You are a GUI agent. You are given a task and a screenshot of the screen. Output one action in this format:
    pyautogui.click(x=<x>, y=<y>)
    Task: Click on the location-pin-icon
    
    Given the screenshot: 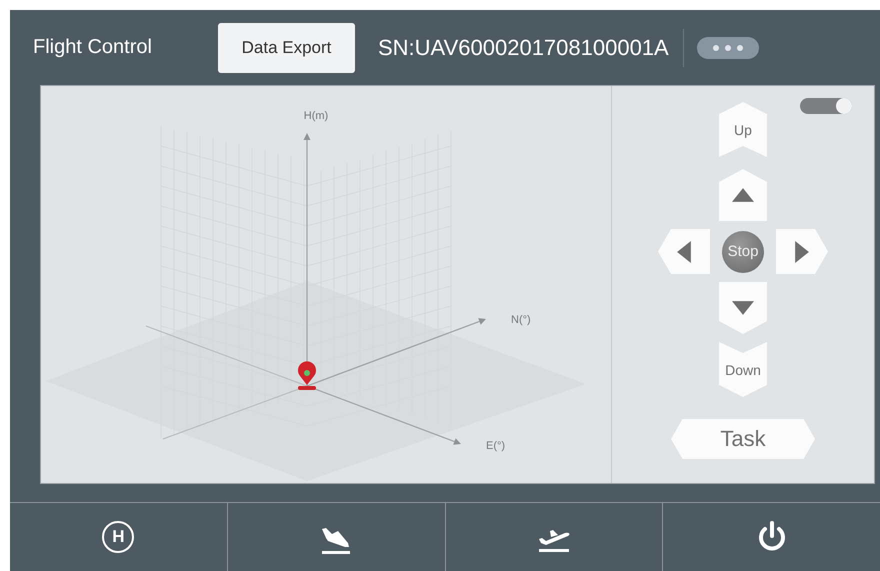 What is the action you would take?
    pyautogui.click(x=307, y=375)
    